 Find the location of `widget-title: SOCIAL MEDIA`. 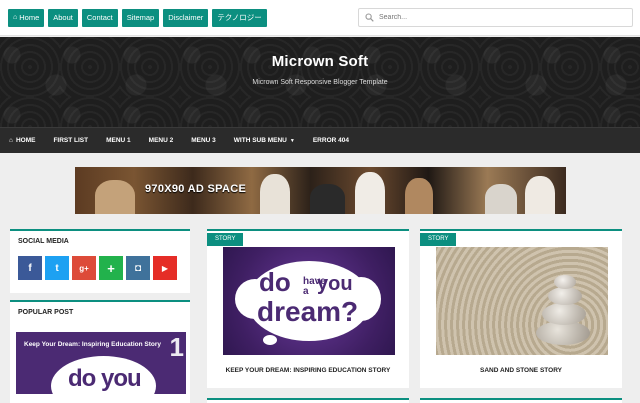

widget-title: SOCIAL MEDIA is located at coordinates (43, 241).